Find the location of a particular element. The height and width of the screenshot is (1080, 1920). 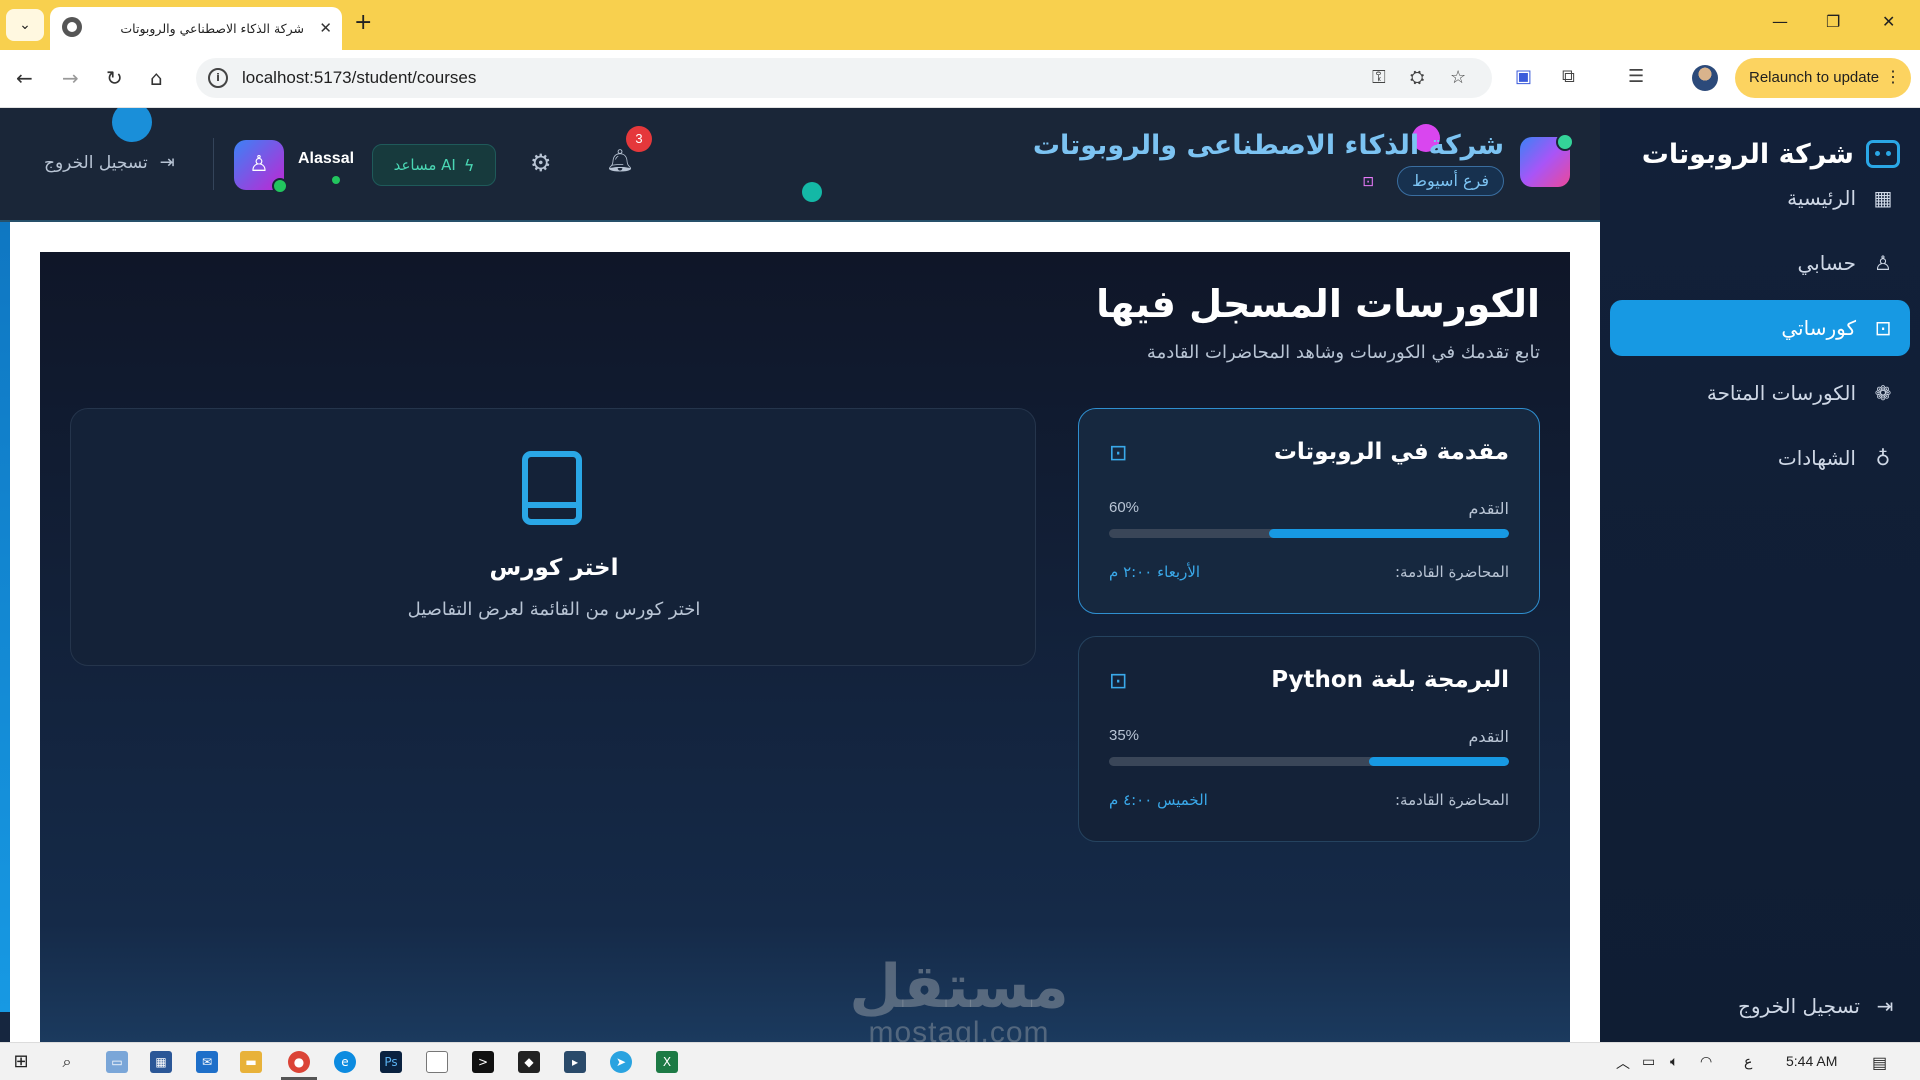

back-icon: ← is located at coordinates (24, 78).